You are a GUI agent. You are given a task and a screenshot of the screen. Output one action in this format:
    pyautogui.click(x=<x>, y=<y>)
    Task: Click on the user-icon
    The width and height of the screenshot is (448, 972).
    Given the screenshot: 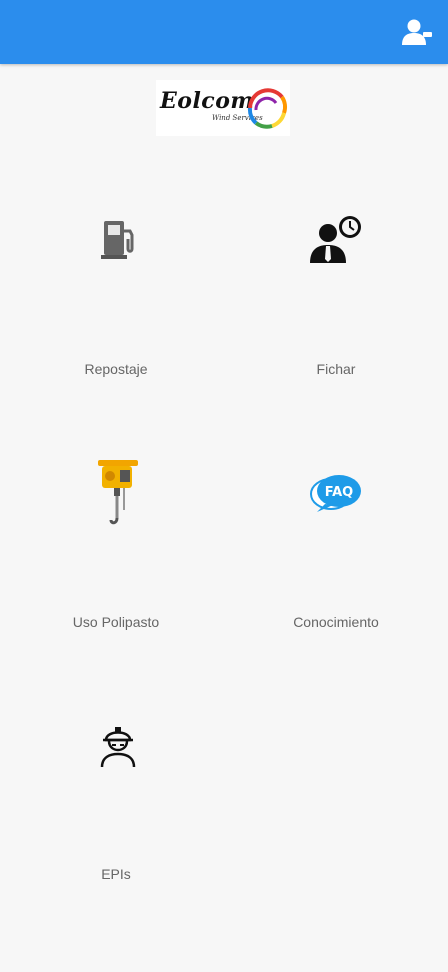 What is the action you would take?
    pyautogui.click(x=417, y=32)
    